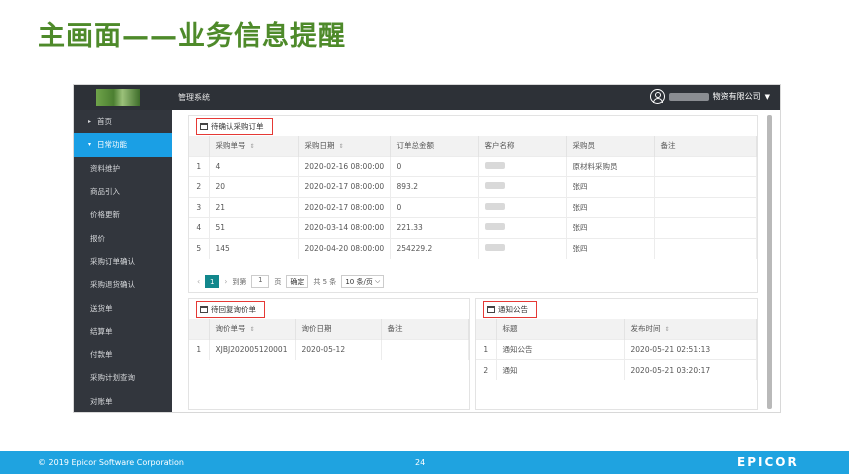 This screenshot has width=849, height=474. Describe the element at coordinates (105, 192) in the screenshot. I see `sidebar-item-label: 商品引入` at that location.